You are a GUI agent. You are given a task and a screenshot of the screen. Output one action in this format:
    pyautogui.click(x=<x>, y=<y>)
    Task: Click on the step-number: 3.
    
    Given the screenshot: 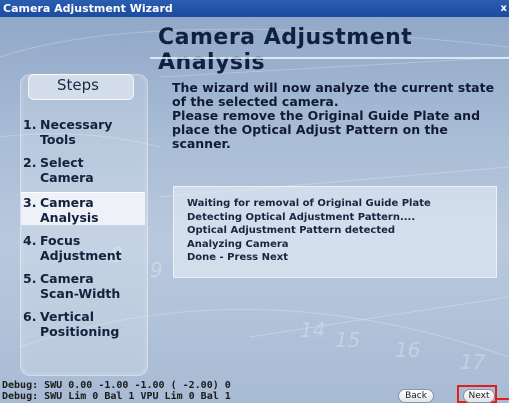 What is the action you would take?
    pyautogui.click(x=30, y=202)
    